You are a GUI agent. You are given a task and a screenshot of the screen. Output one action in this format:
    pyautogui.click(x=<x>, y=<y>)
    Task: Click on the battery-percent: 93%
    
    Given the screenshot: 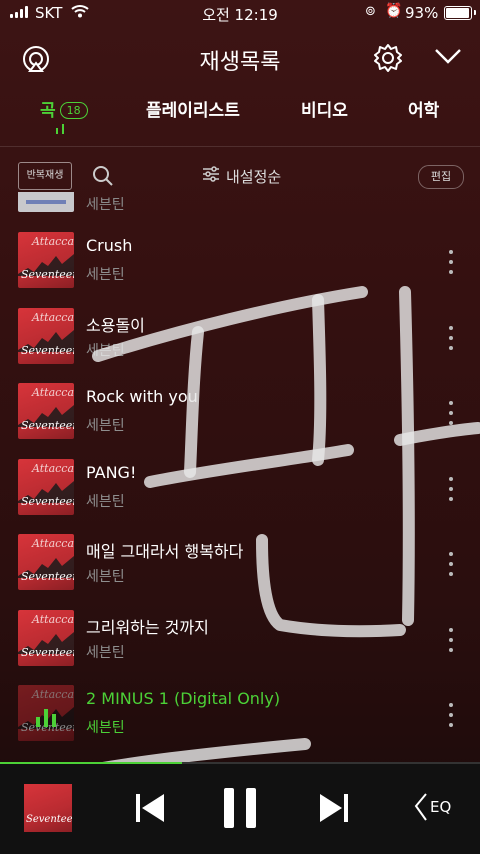 What is the action you would take?
    pyautogui.click(x=422, y=13)
    